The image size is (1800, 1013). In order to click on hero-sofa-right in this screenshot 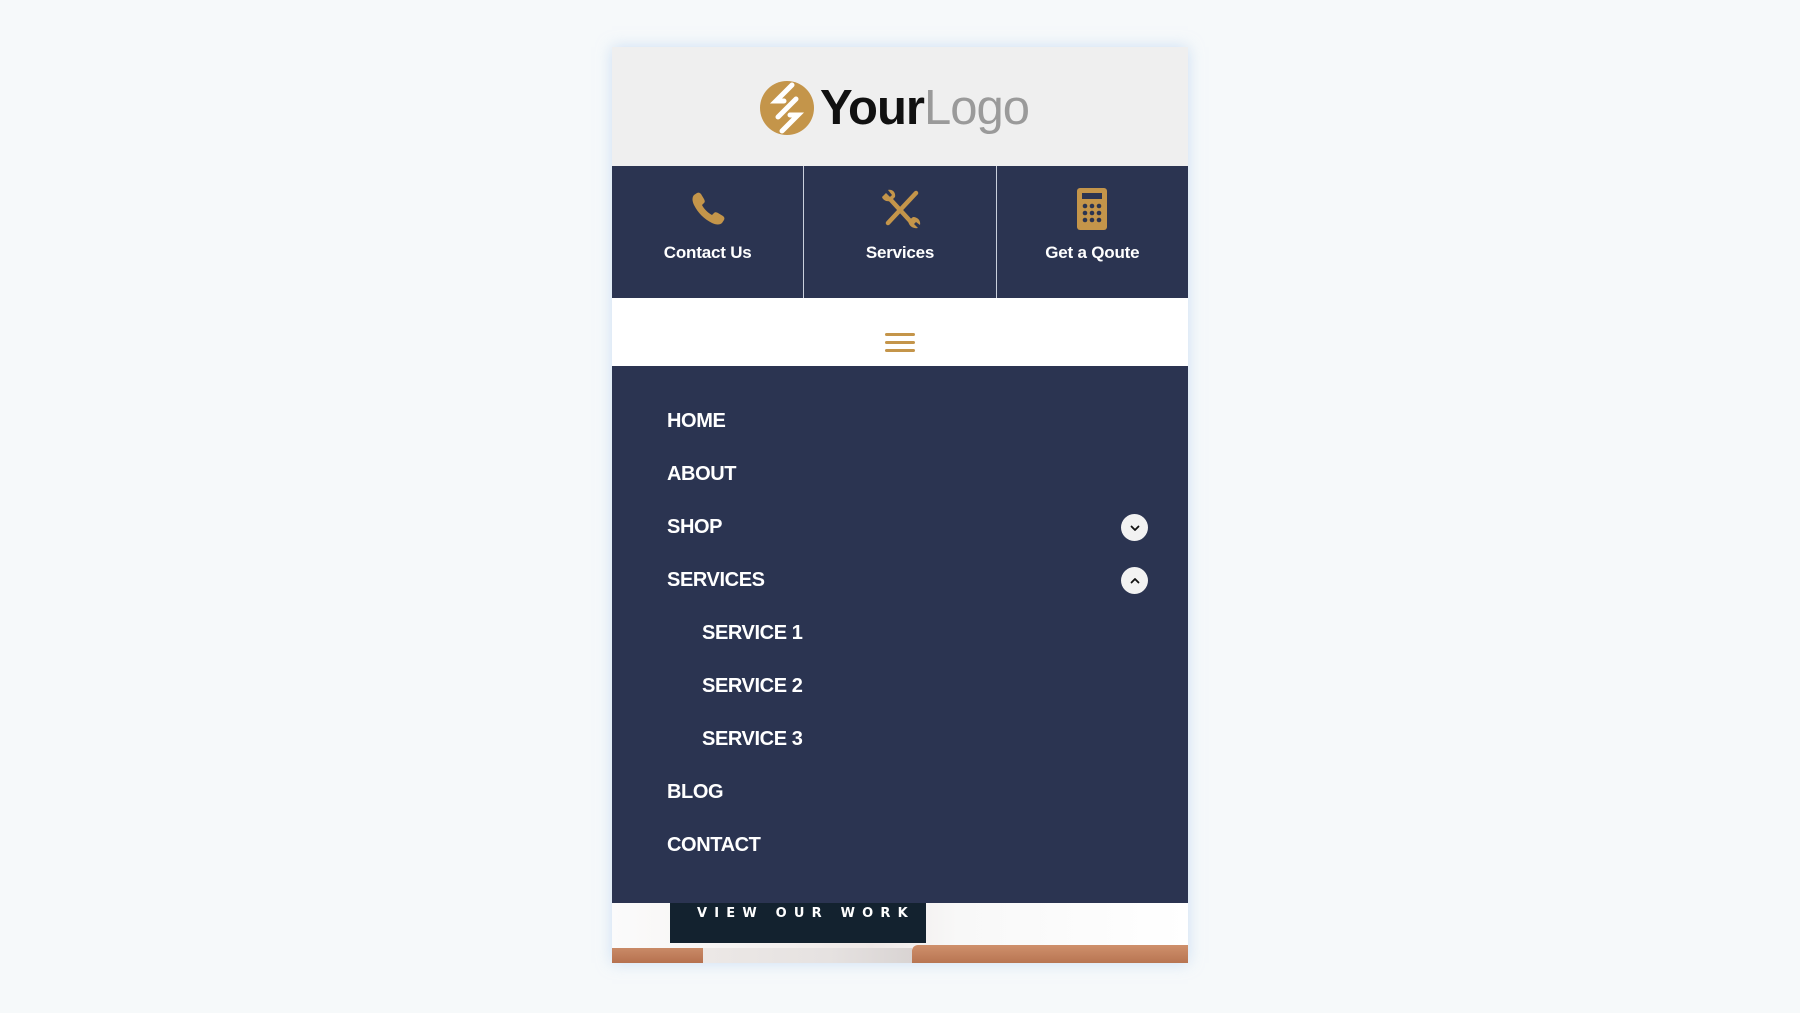, I will do `click(1050, 954)`.